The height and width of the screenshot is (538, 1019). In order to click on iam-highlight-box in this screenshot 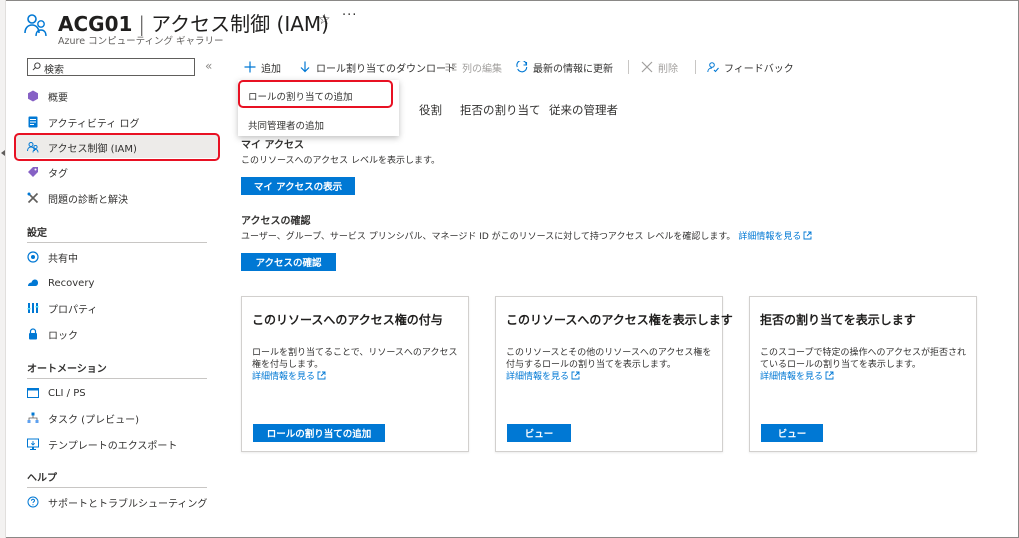, I will do `click(117, 147)`.